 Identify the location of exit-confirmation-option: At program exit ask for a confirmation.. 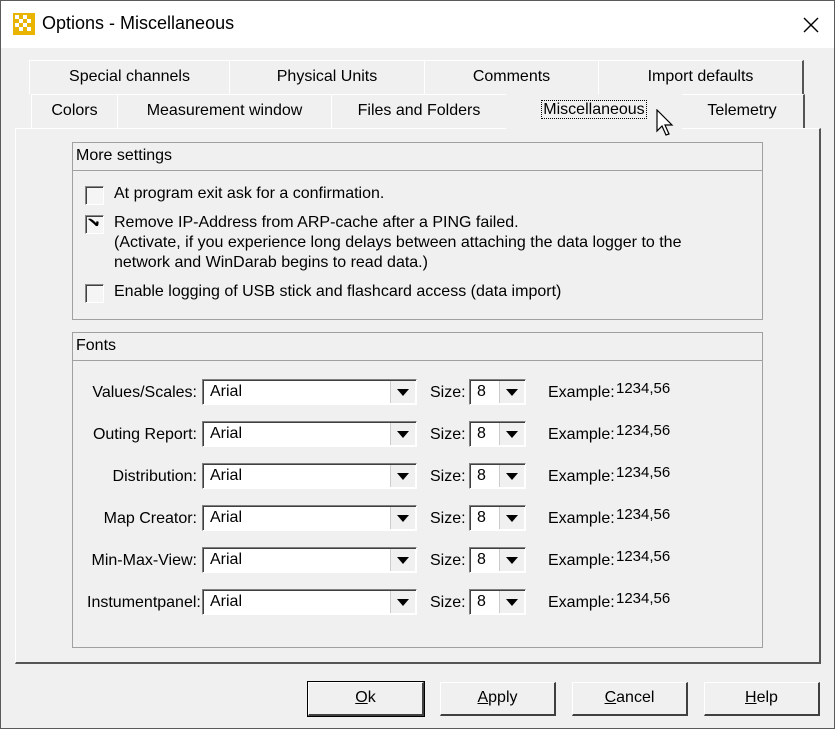
(234, 194).